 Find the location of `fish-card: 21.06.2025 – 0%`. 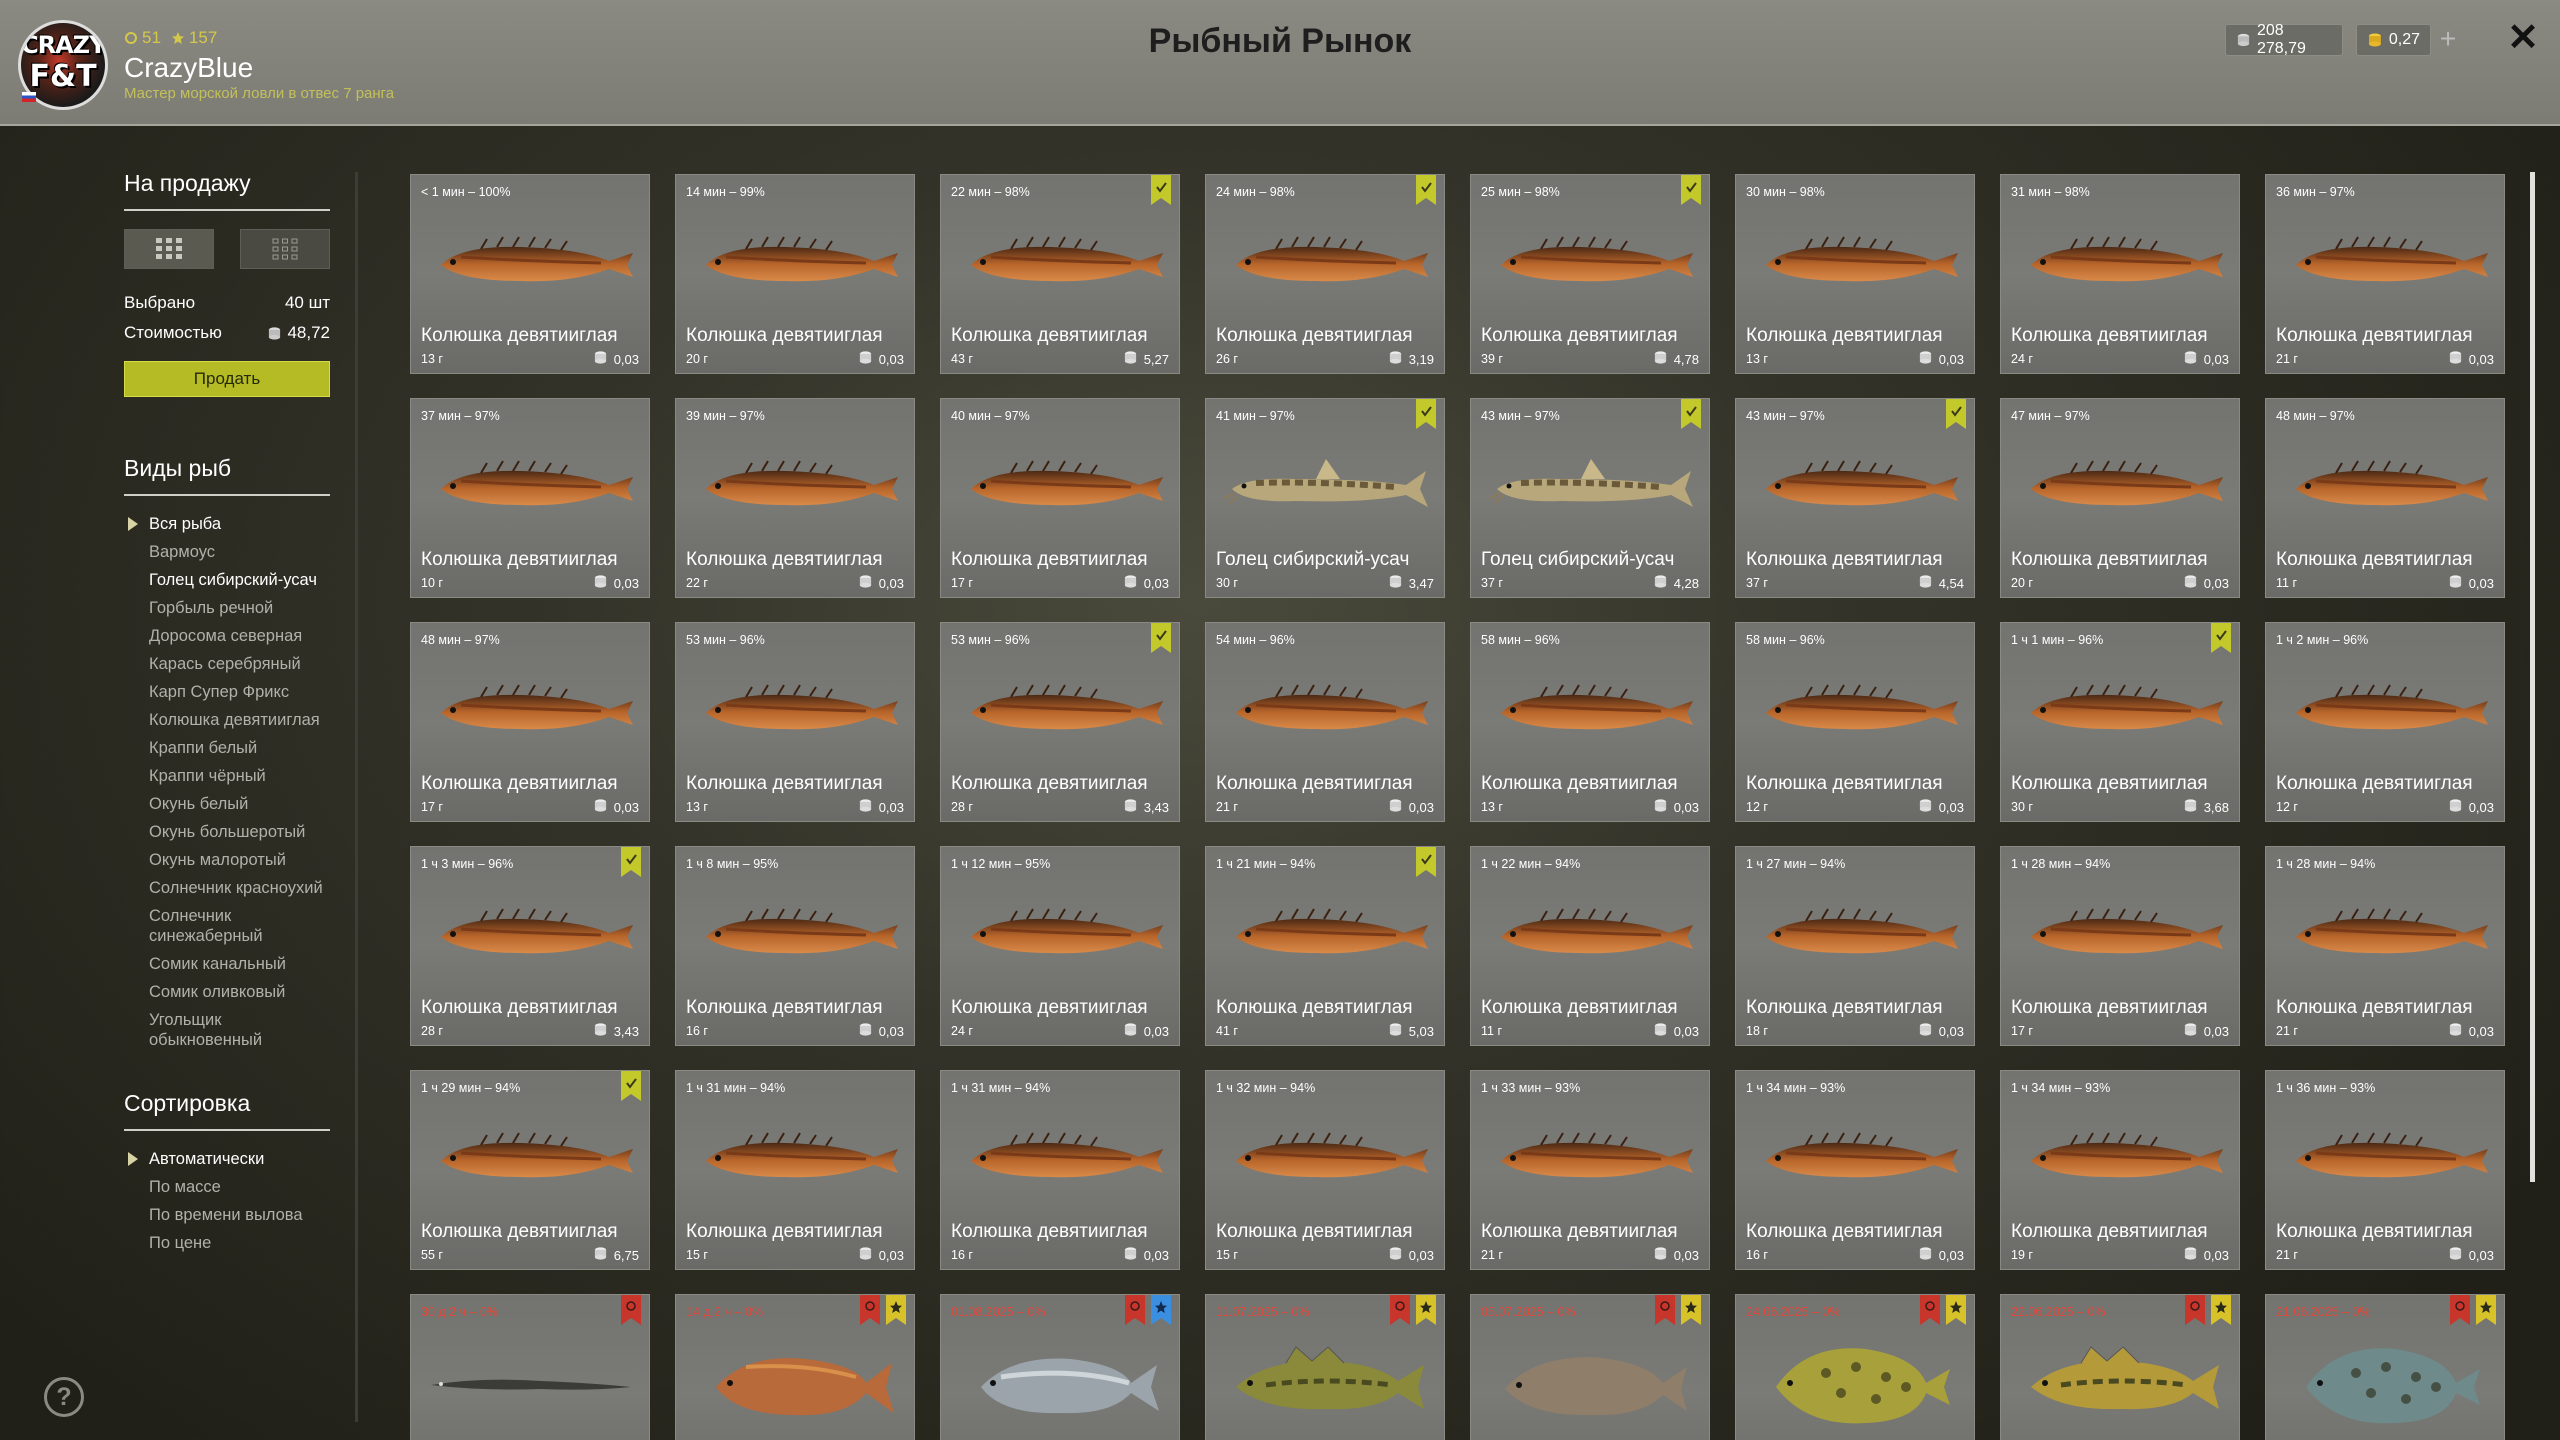

fish-card: 21.06.2025 – 0% is located at coordinates (2385, 1367).